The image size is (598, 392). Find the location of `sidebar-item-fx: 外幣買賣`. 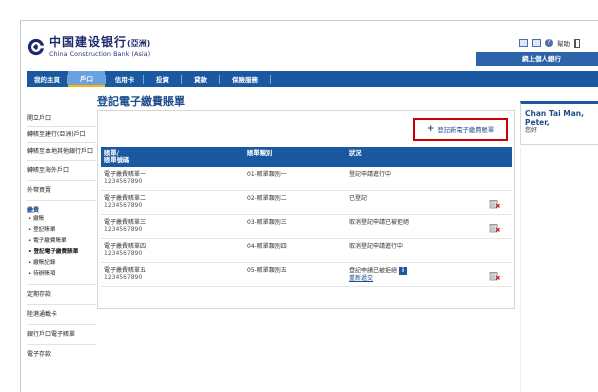

sidebar-item-fx: 外幣買賣 is located at coordinates (61, 191).